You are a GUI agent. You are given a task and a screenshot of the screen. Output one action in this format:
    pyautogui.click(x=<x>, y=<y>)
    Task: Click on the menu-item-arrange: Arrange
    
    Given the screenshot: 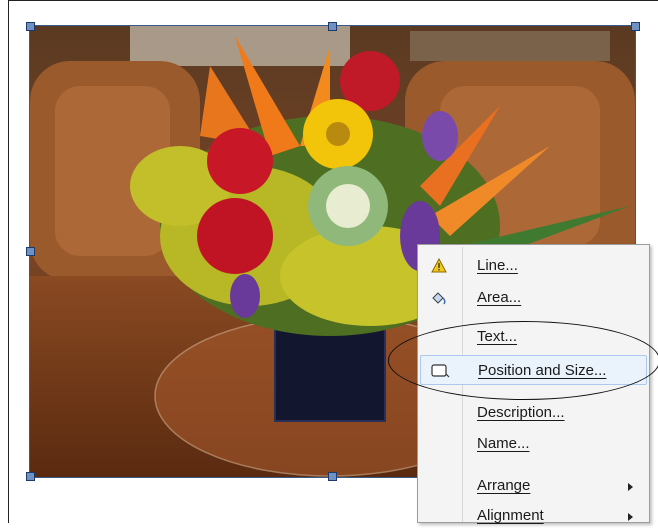 What is the action you would take?
    pyautogui.click(x=533, y=486)
    